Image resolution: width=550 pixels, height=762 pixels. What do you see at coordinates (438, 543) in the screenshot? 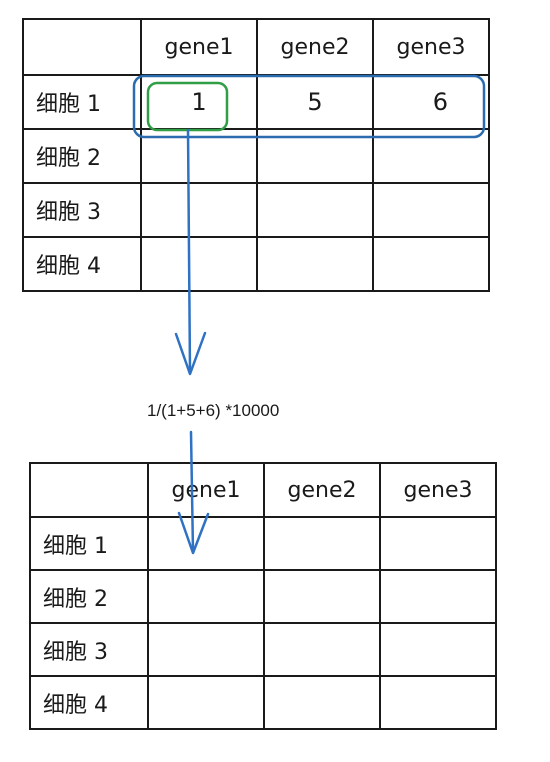
I see `value-cell1-gene3` at bounding box center [438, 543].